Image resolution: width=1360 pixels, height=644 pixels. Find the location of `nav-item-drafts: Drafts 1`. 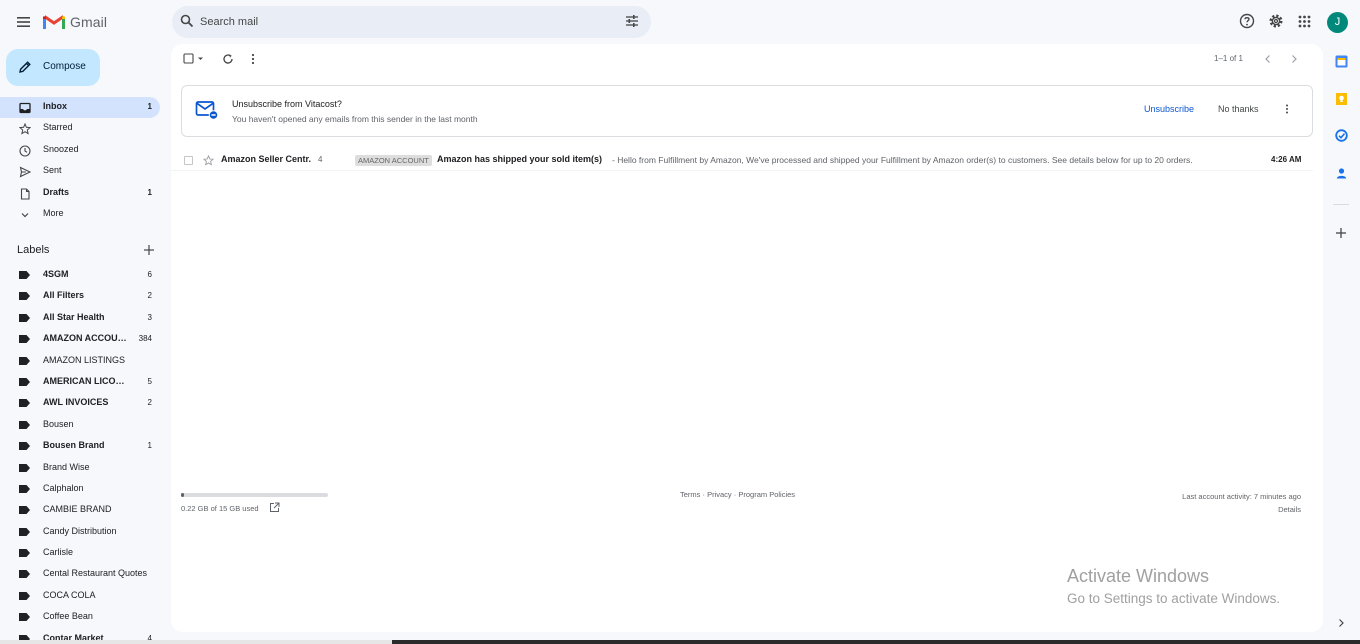

nav-item-drafts: Drafts 1 is located at coordinates (80, 193).